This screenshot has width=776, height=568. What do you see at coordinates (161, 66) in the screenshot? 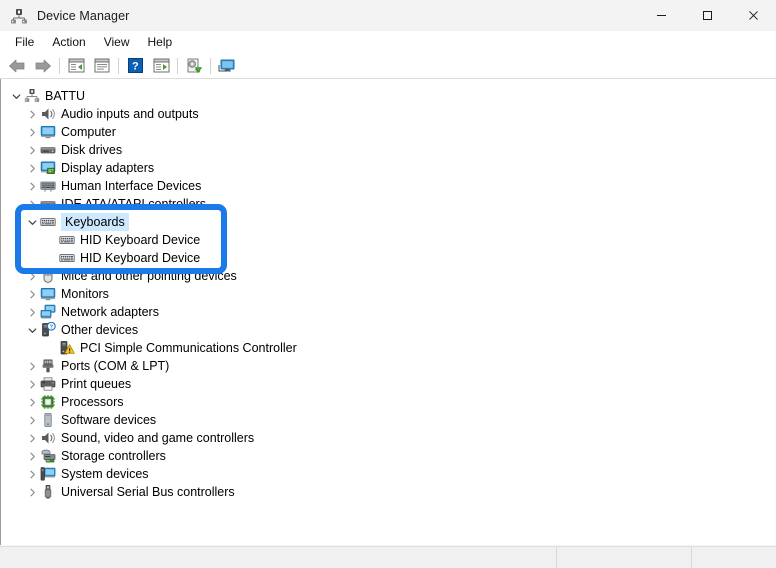
I see `scan-for-hardware-changes-icon` at bounding box center [161, 66].